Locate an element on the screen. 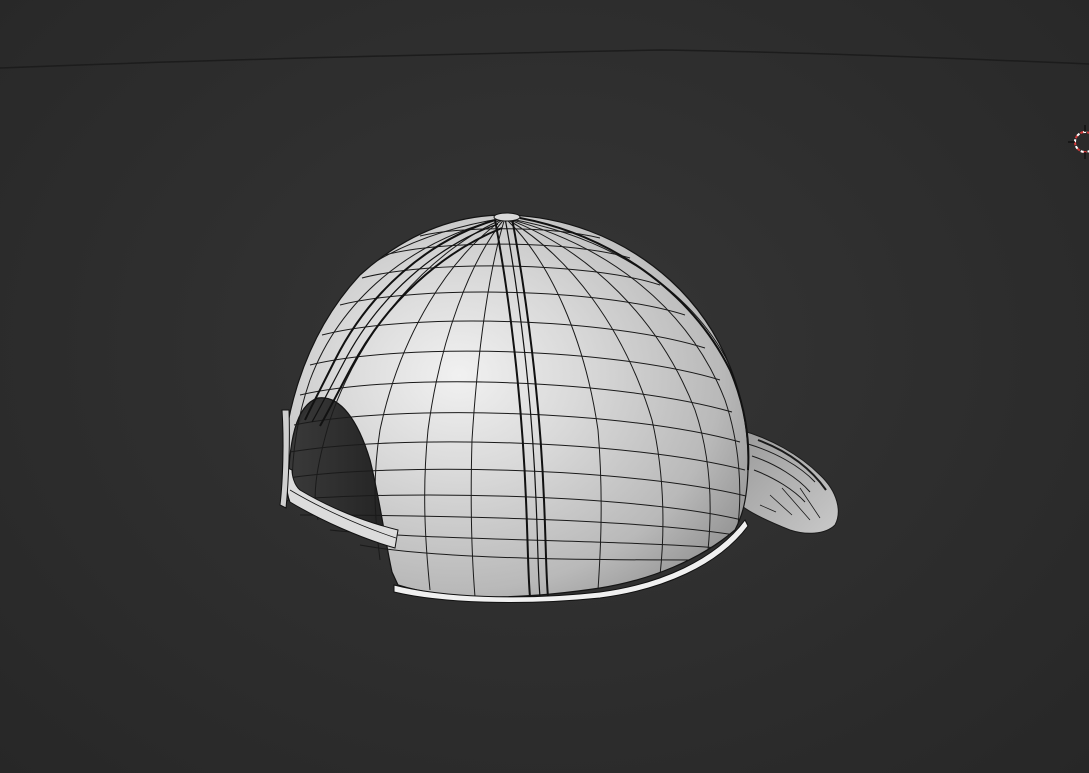 Image resolution: width=1089 pixels, height=773 pixels. cap-visor is located at coordinates (789, 481).